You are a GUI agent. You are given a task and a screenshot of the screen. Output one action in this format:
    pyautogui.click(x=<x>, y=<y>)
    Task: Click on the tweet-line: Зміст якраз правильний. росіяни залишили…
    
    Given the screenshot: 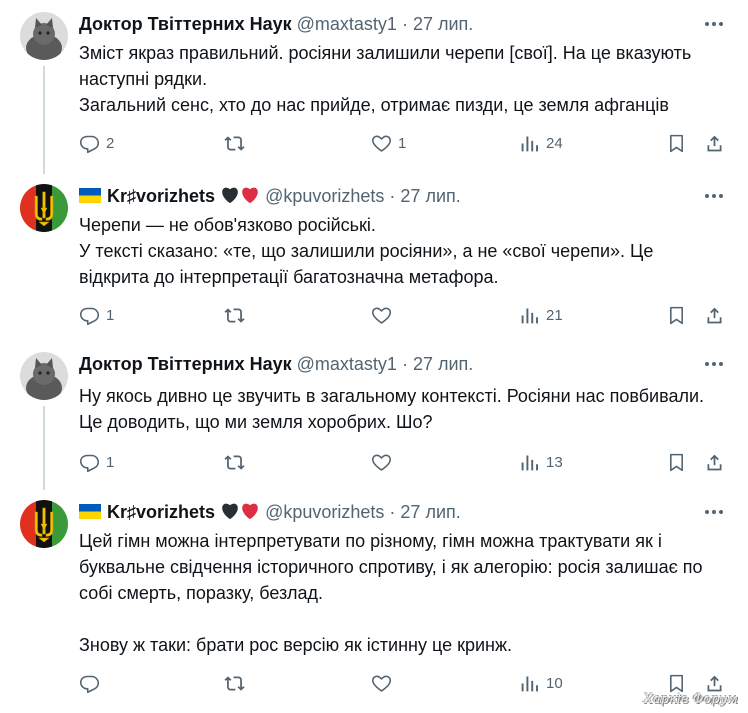 What is the action you would take?
    pyautogui.click(x=385, y=66)
    